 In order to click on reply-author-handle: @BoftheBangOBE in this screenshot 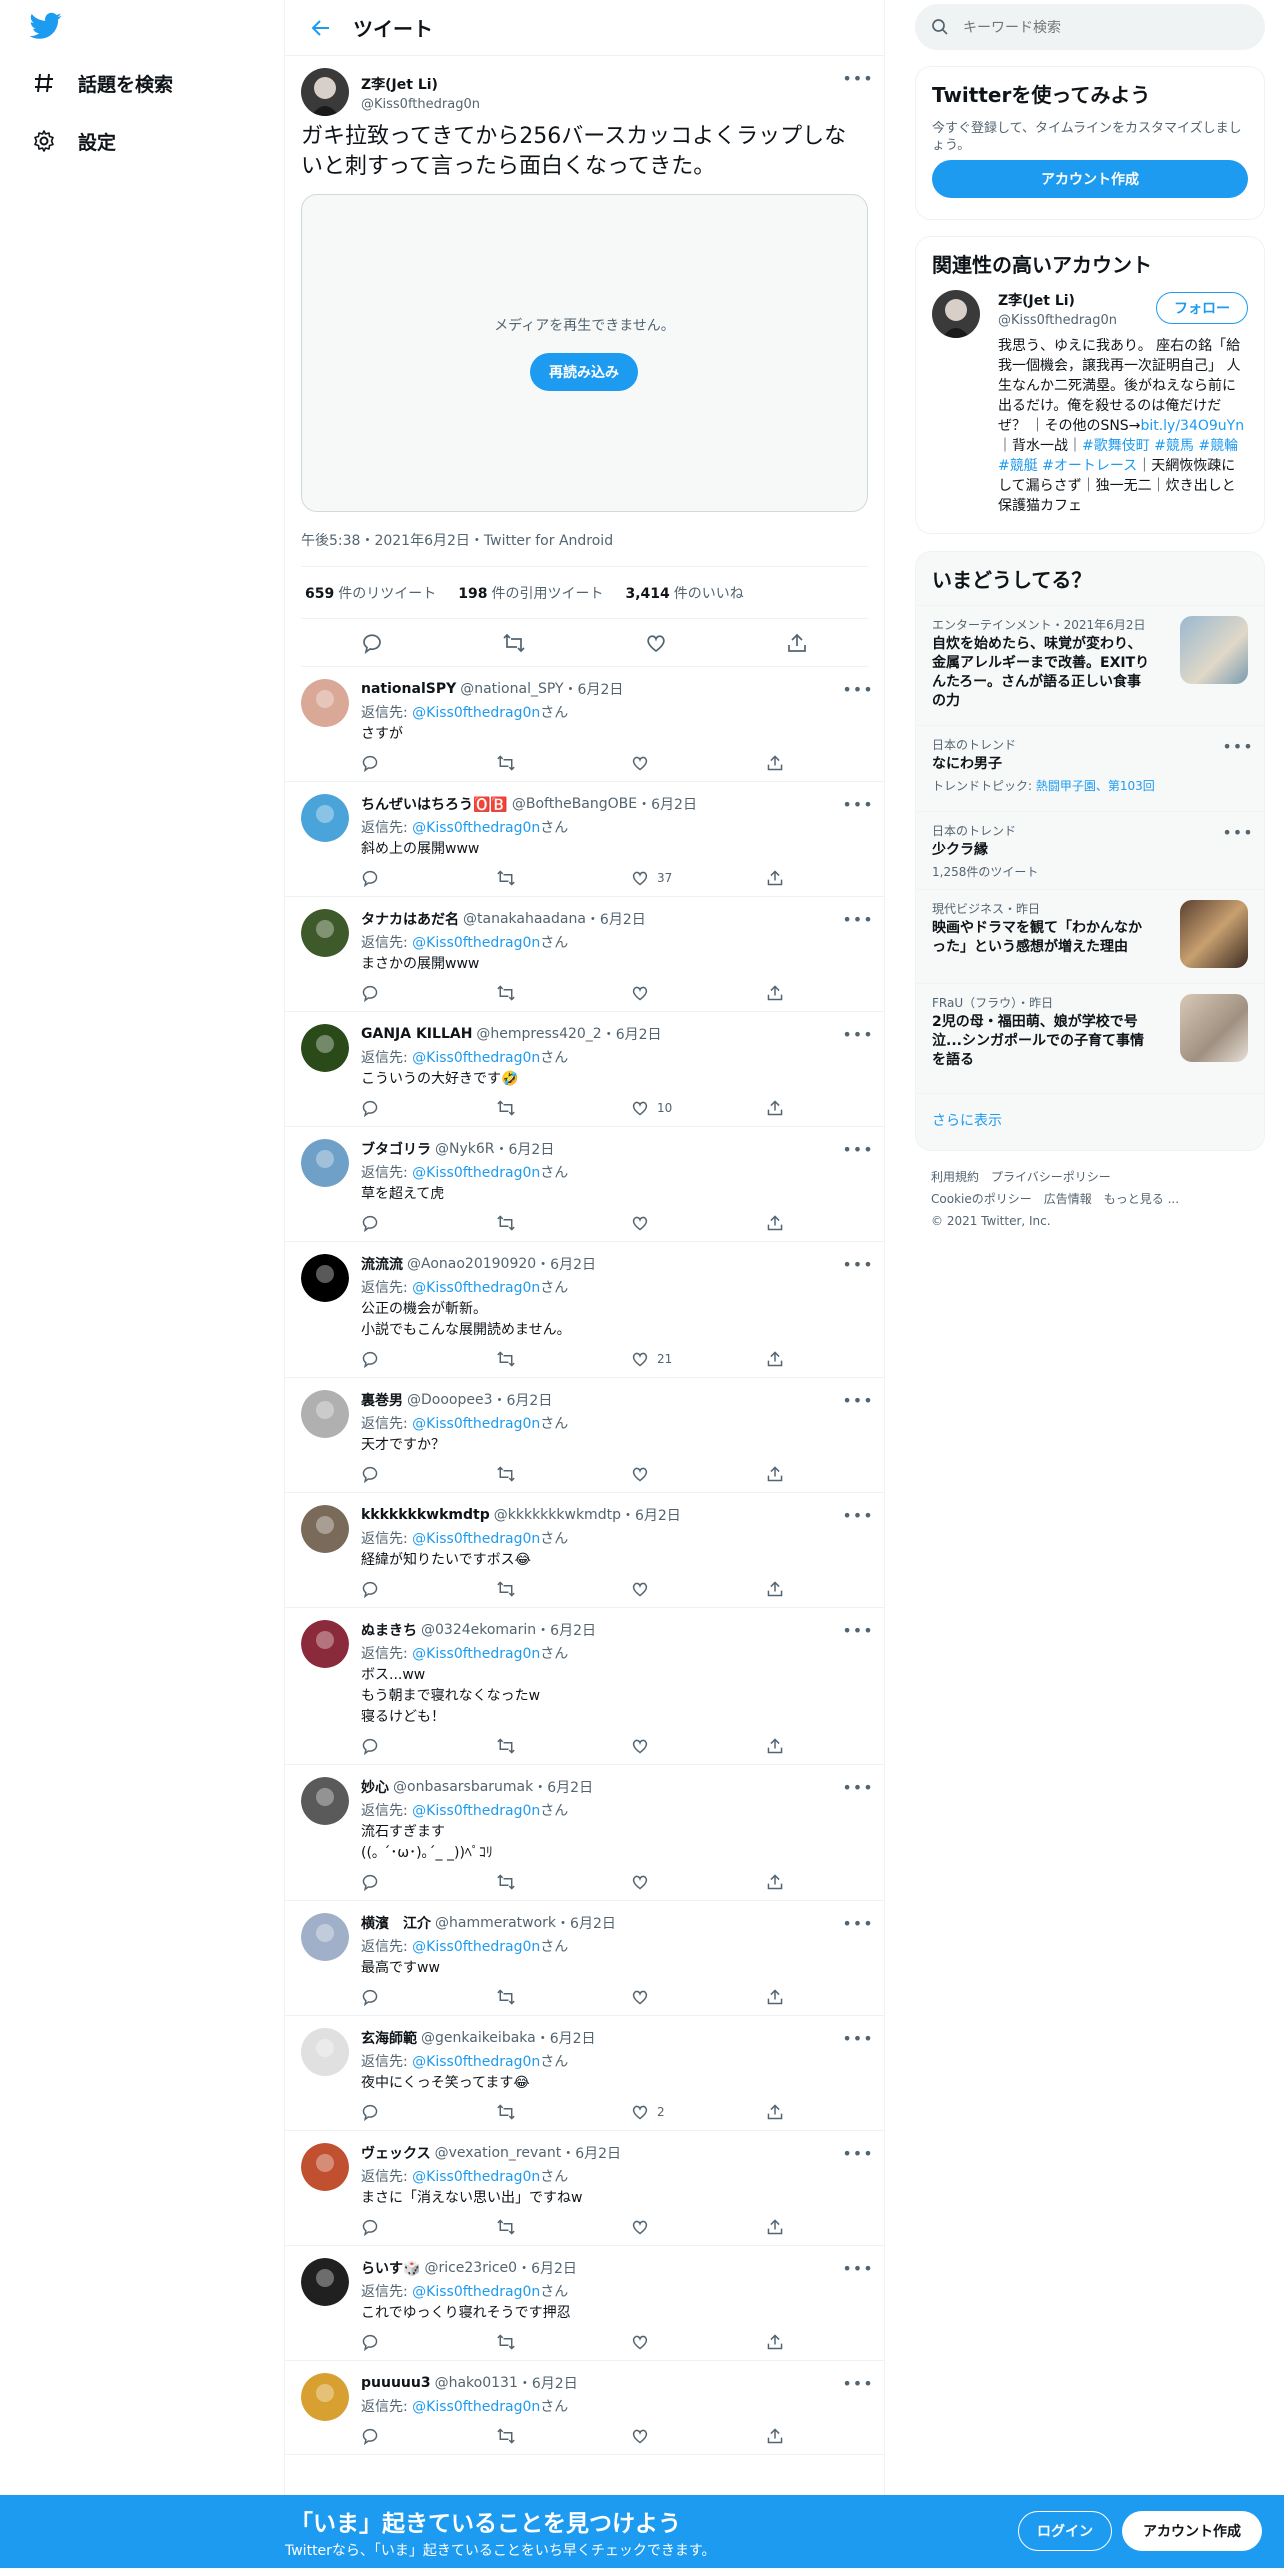, I will do `click(574, 804)`.